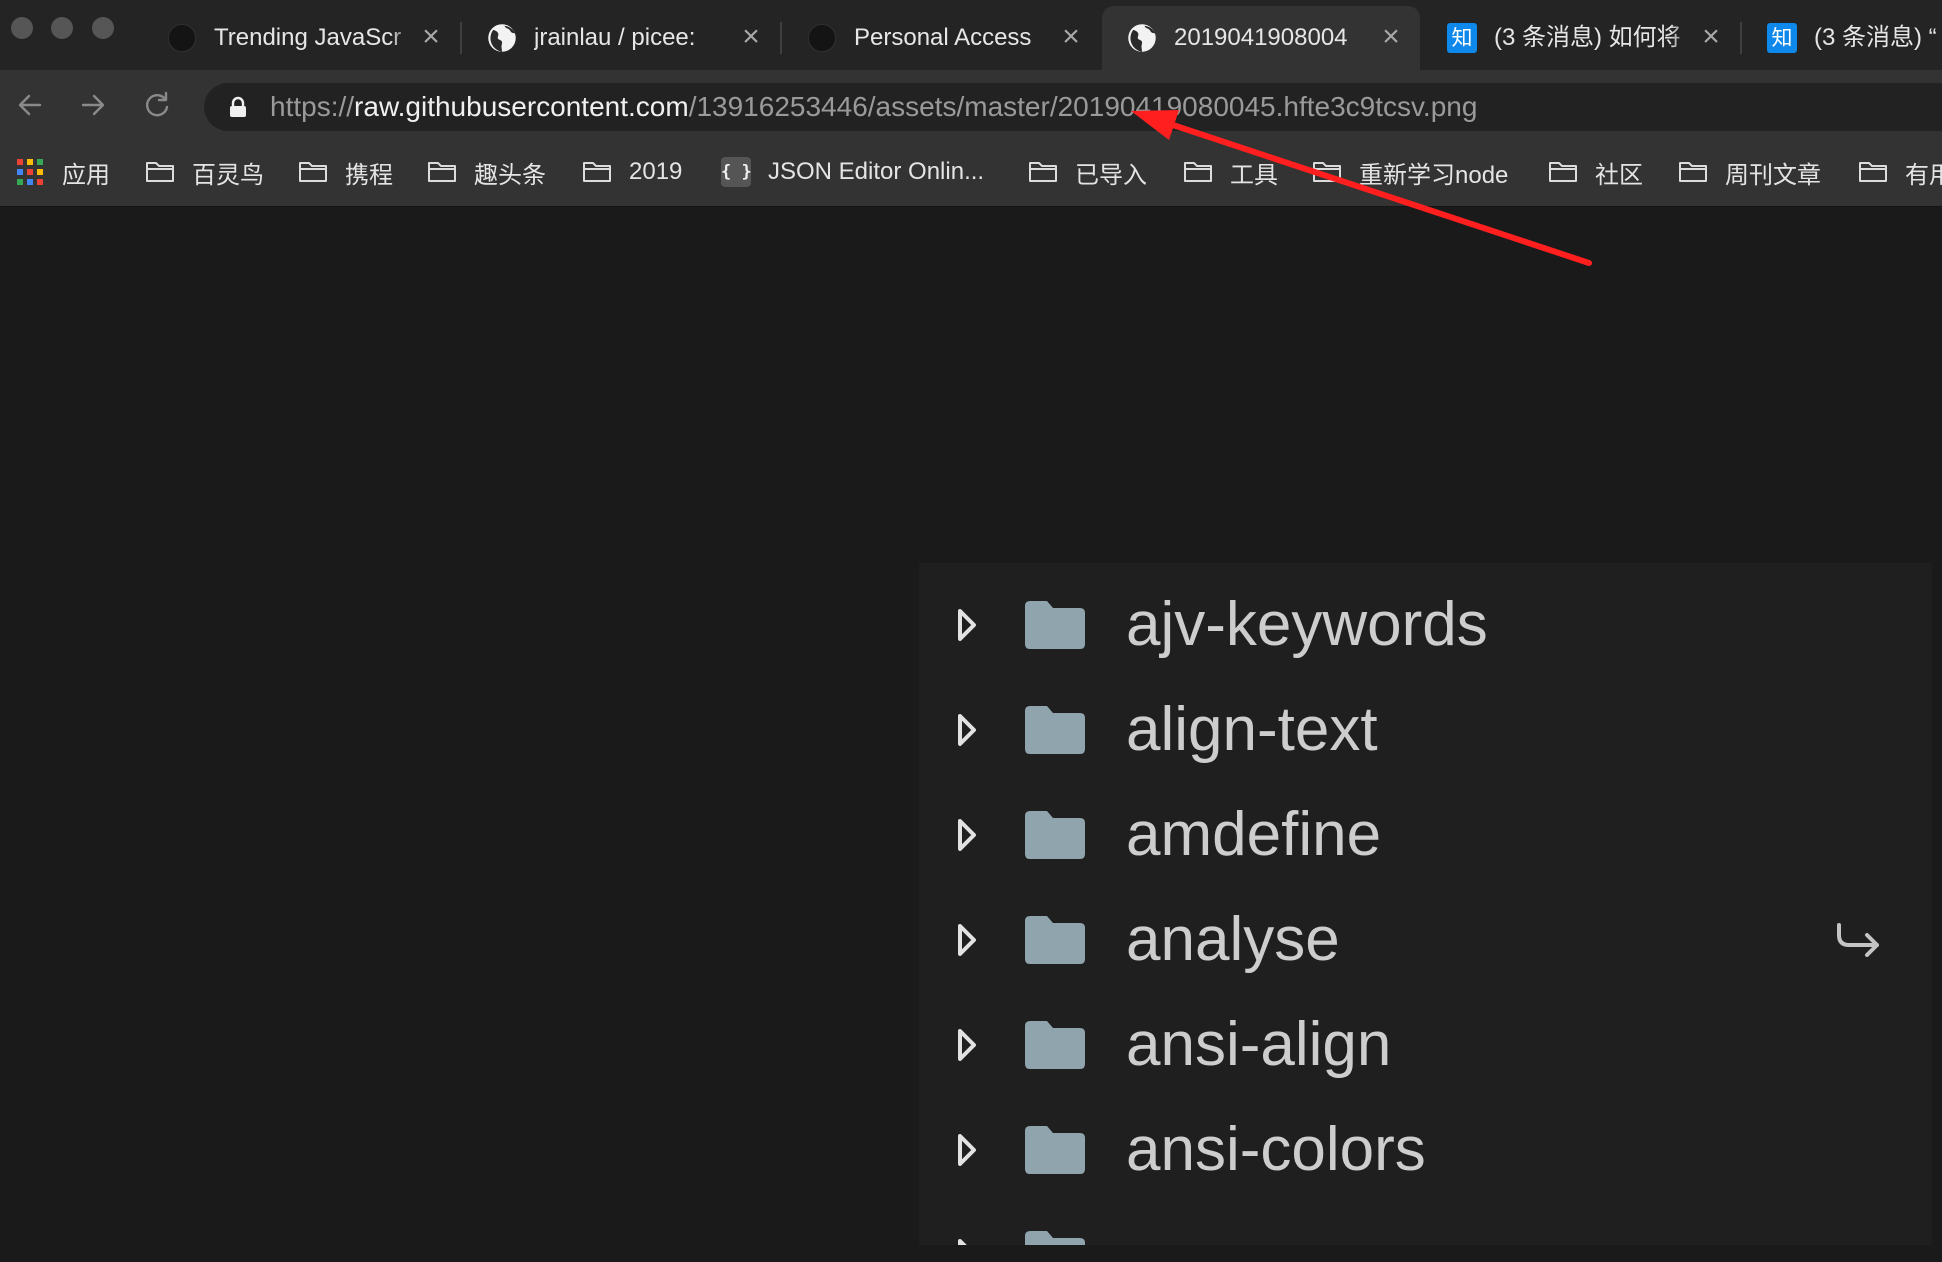 The height and width of the screenshot is (1262, 1942). I want to click on bookmark-label: 2019, so click(656, 171).